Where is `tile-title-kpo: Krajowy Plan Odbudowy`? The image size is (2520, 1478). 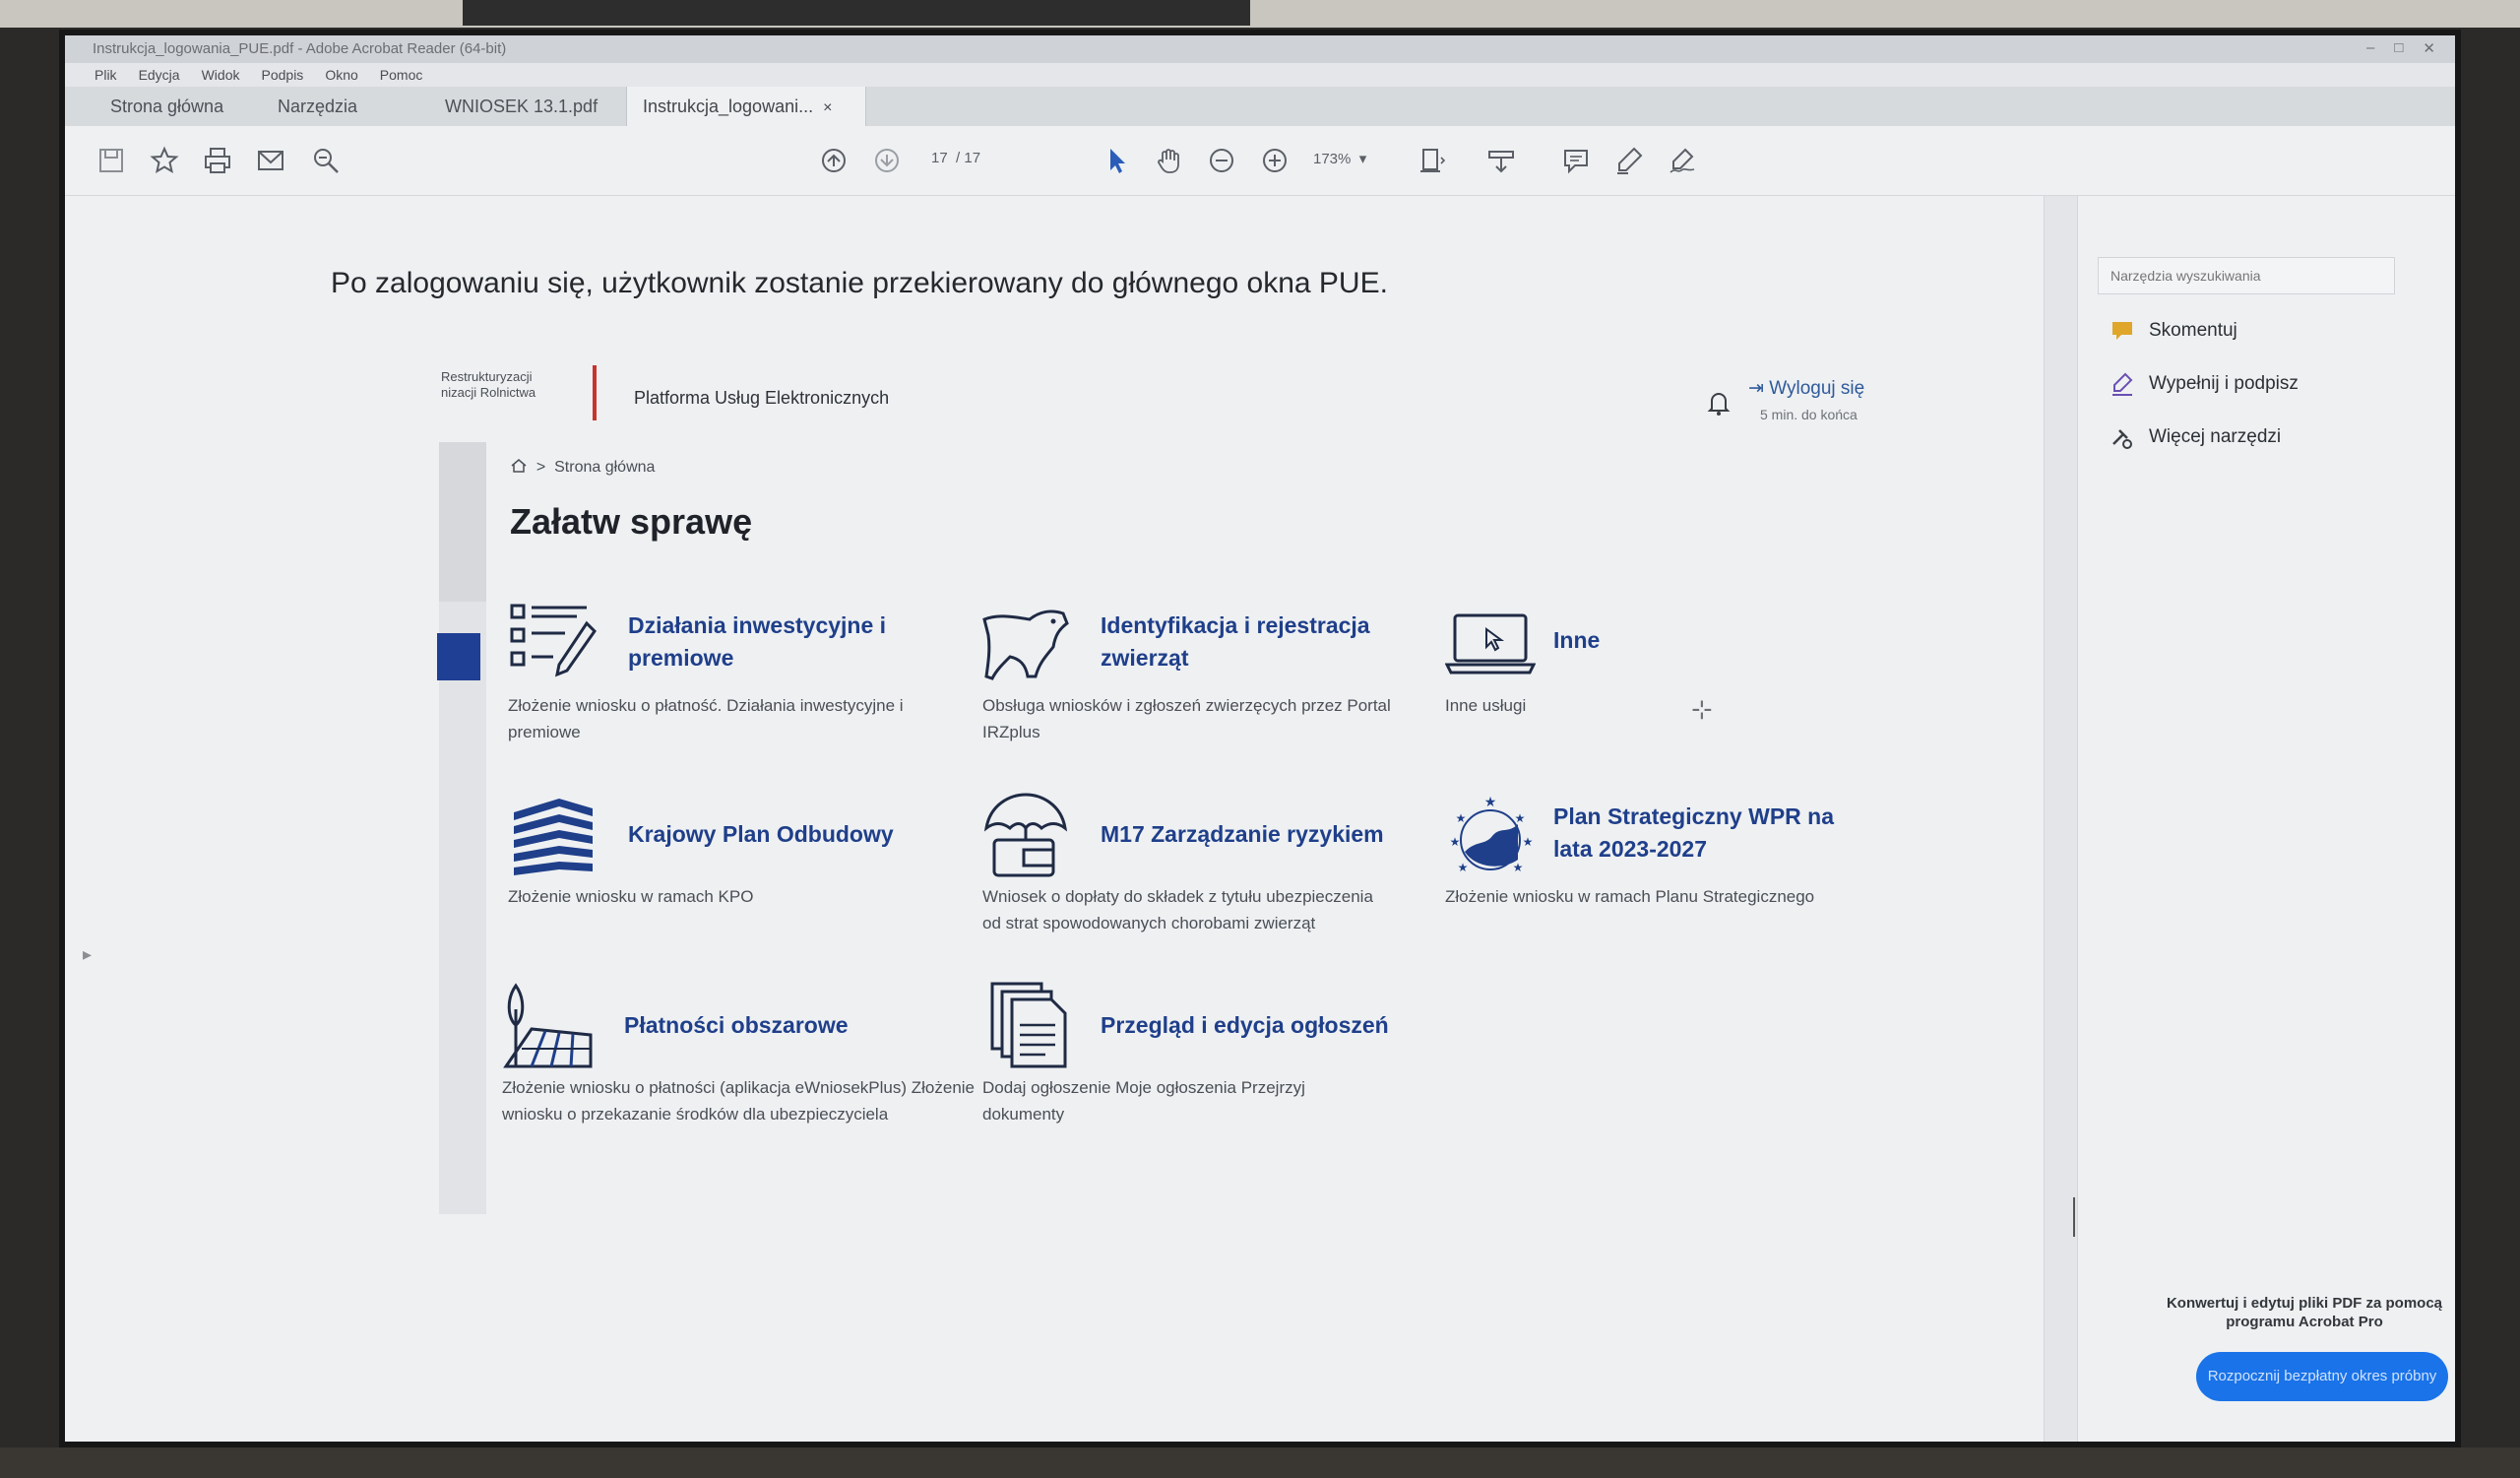
tile-title-kpo: Krajowy Plan Odbudowy is located at coordinates (785, 834).